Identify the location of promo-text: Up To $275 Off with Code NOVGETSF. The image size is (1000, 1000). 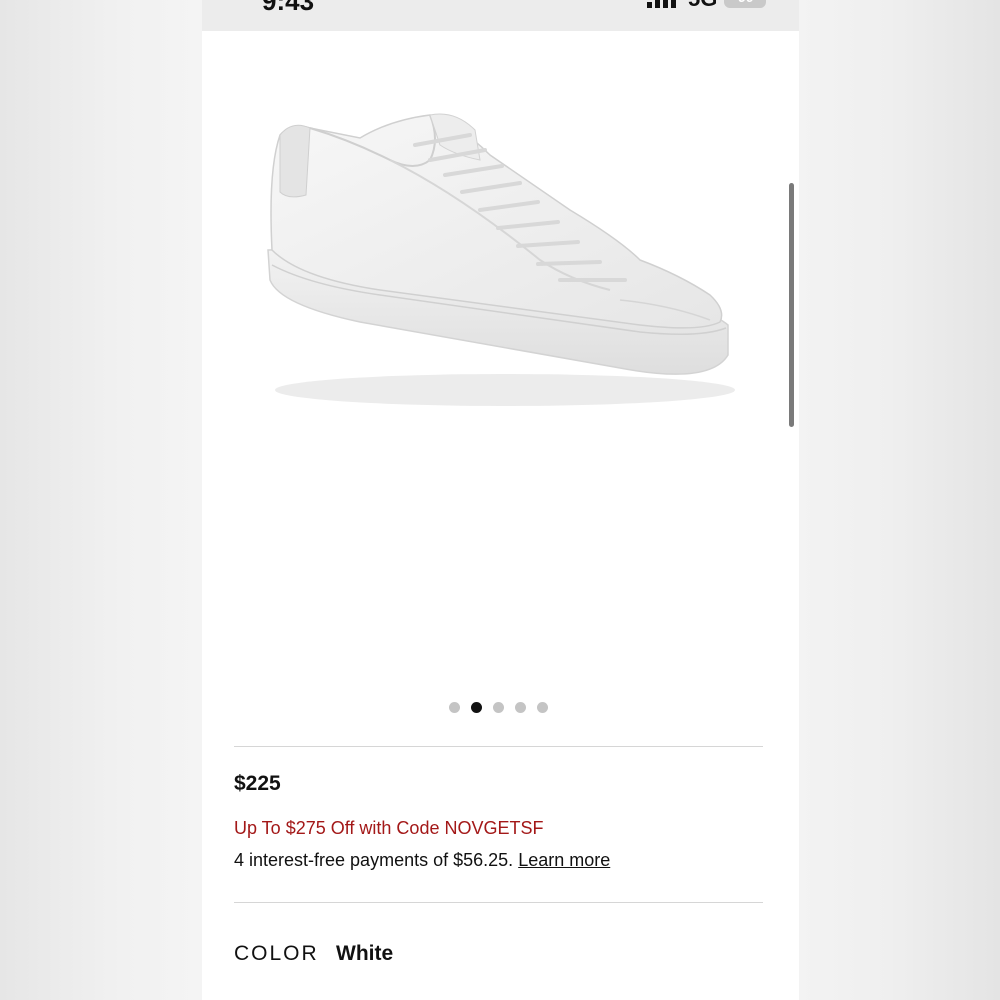
(389, 828).